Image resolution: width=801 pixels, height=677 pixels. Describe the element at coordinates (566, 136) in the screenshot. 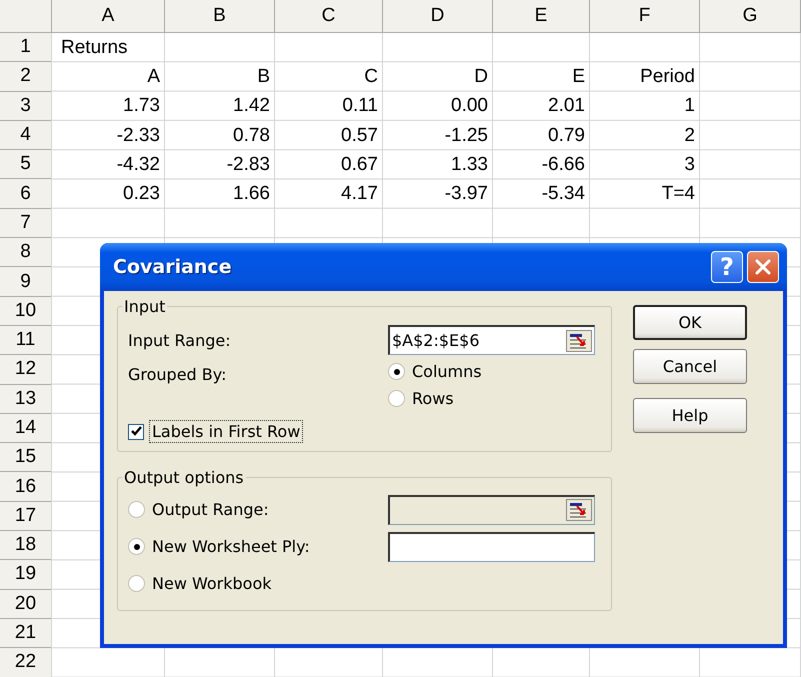

I see `table-cell-text: 0.79` at that location.